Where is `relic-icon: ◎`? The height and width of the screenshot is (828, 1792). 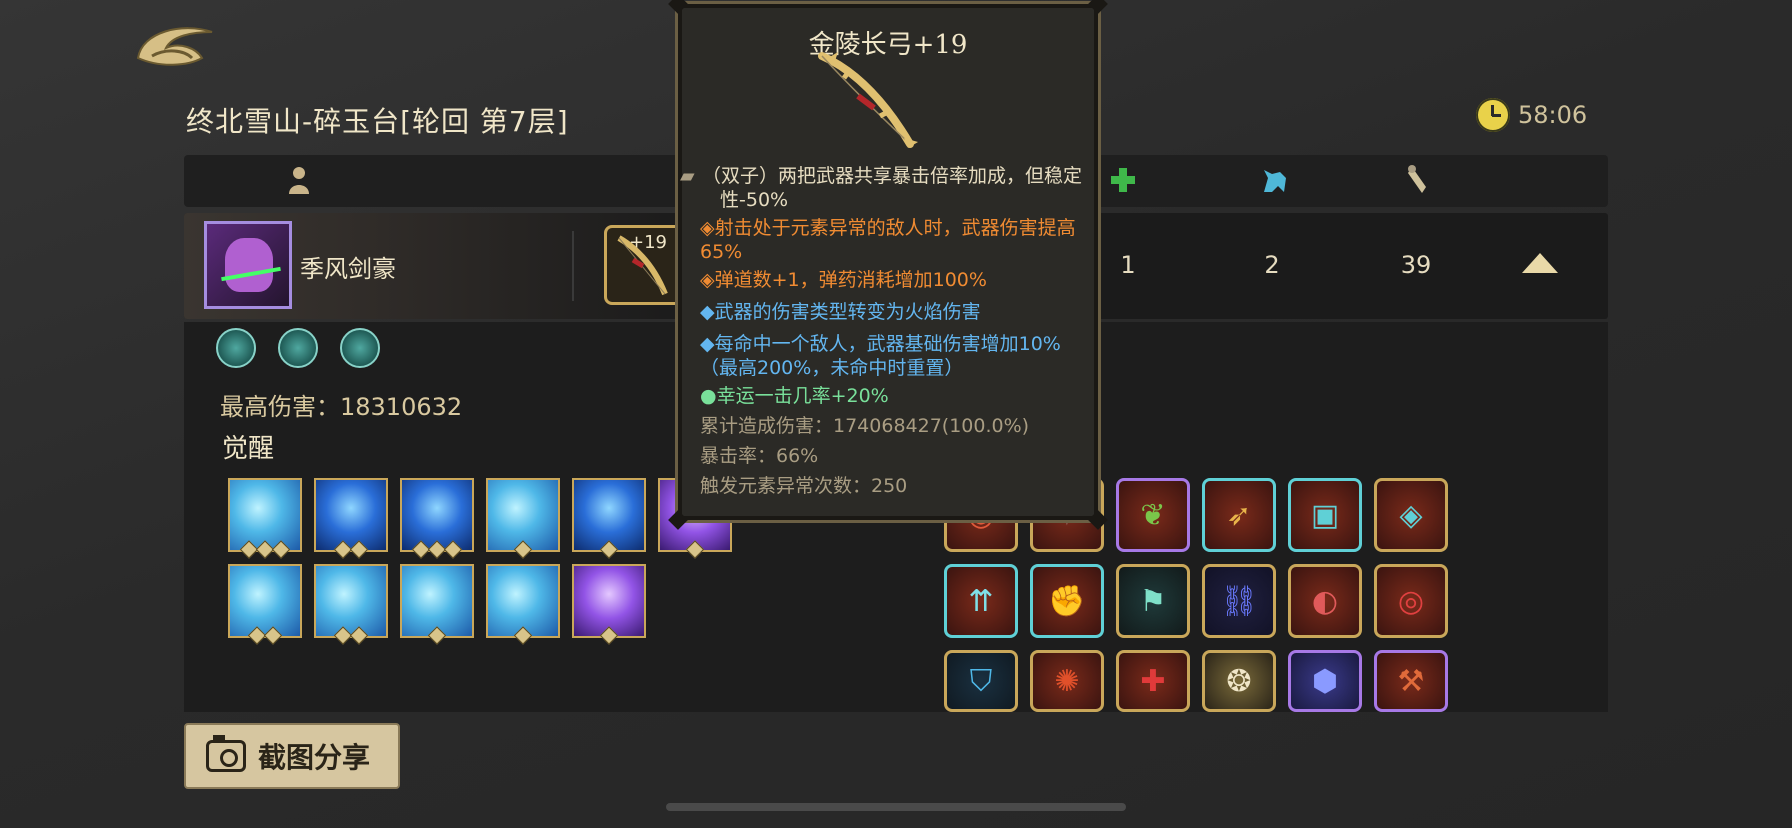 relic-icon: ◎ is located at coordinates (1411, 601).